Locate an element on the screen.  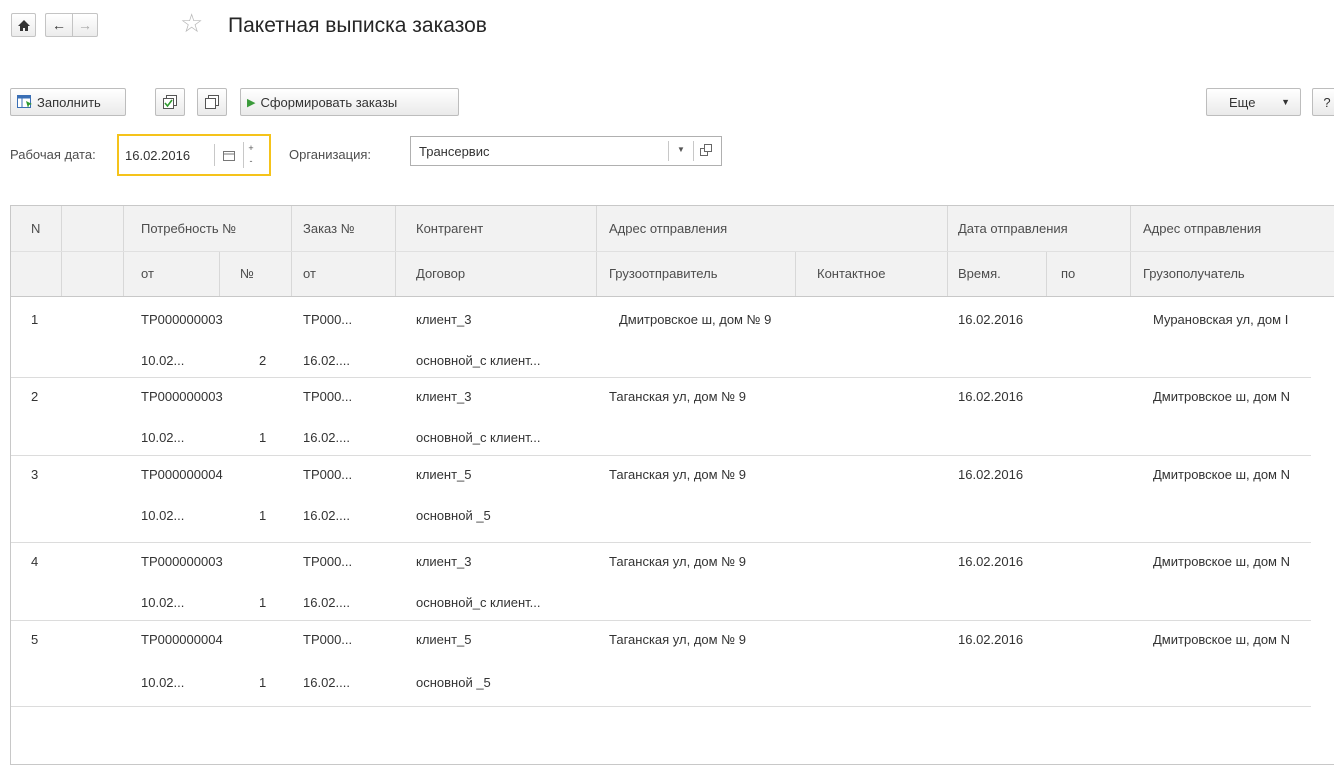
row-5-n: 5 is located at coordinates (34, 639).